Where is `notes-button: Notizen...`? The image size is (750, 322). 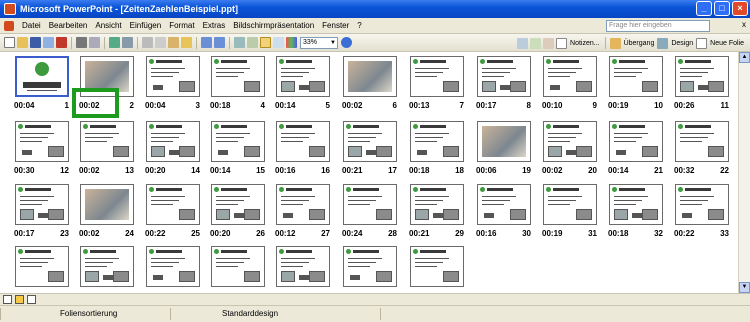 notes-button: Notizen... is located at coordinates (585, 43).